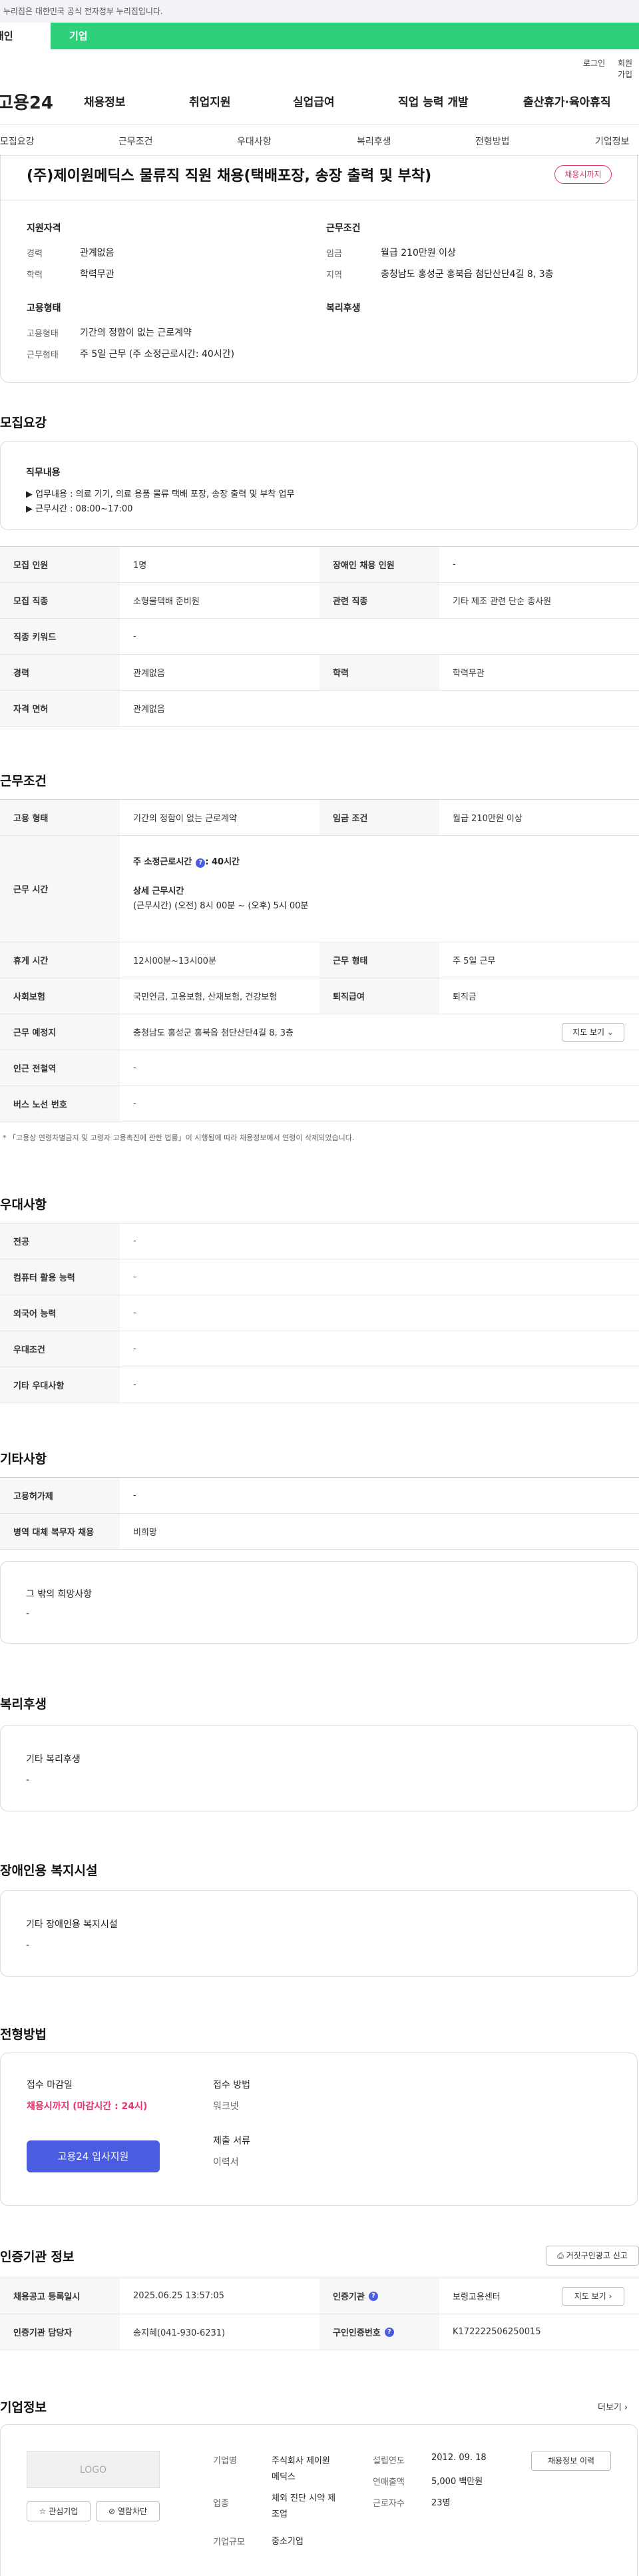 This screenshot has height=2576, width=639. I want to click on th-break: 휴게 시간, so click(60, 960).